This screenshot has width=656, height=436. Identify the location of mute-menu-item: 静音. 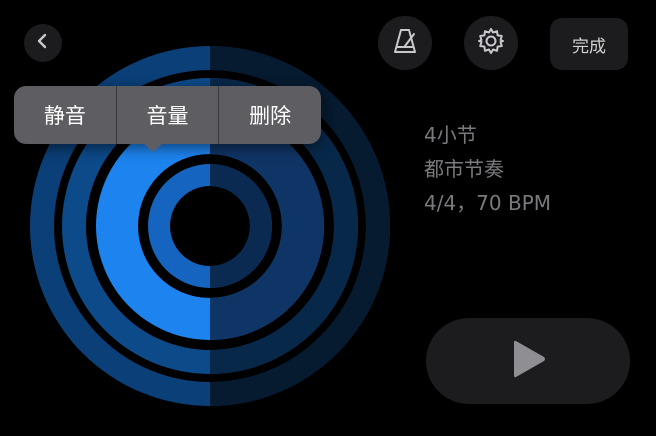
(65, 115).